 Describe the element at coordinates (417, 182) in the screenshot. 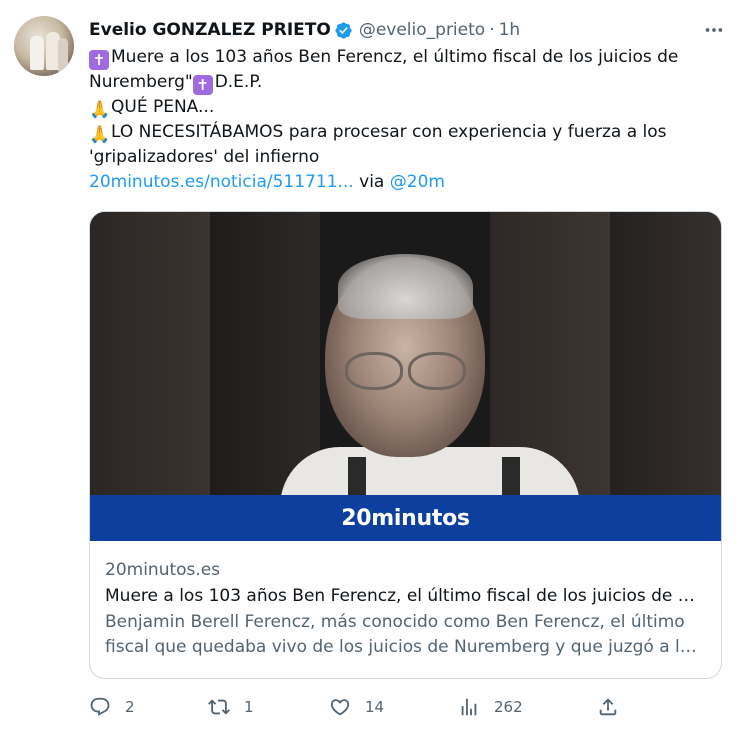

I see `mention-link: @20m` at that location.